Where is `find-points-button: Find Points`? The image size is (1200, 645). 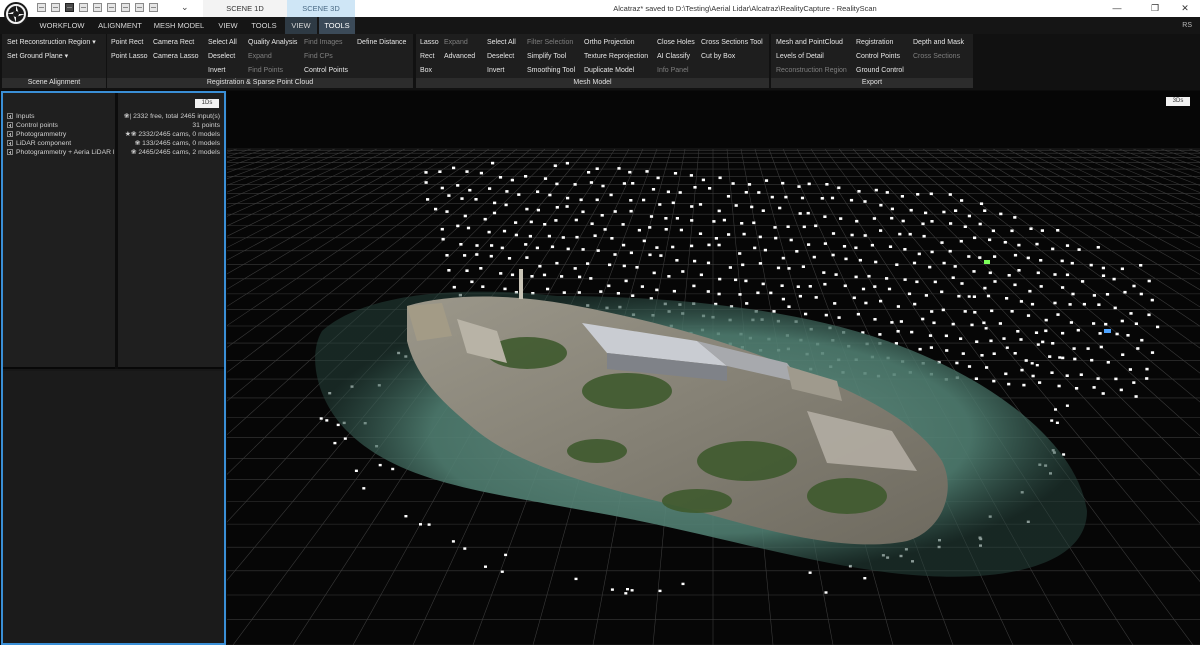 find-points-button: Find Points is located at coordinates (265, 70).